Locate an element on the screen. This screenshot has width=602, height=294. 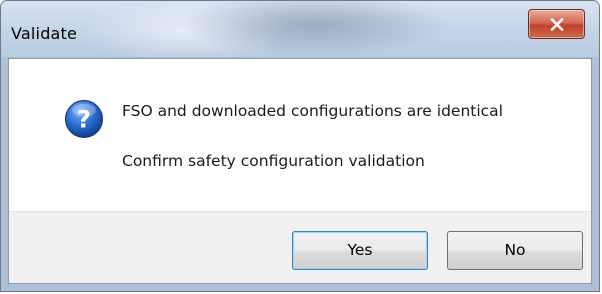
no-button: No is located at coordinates (515, 250).